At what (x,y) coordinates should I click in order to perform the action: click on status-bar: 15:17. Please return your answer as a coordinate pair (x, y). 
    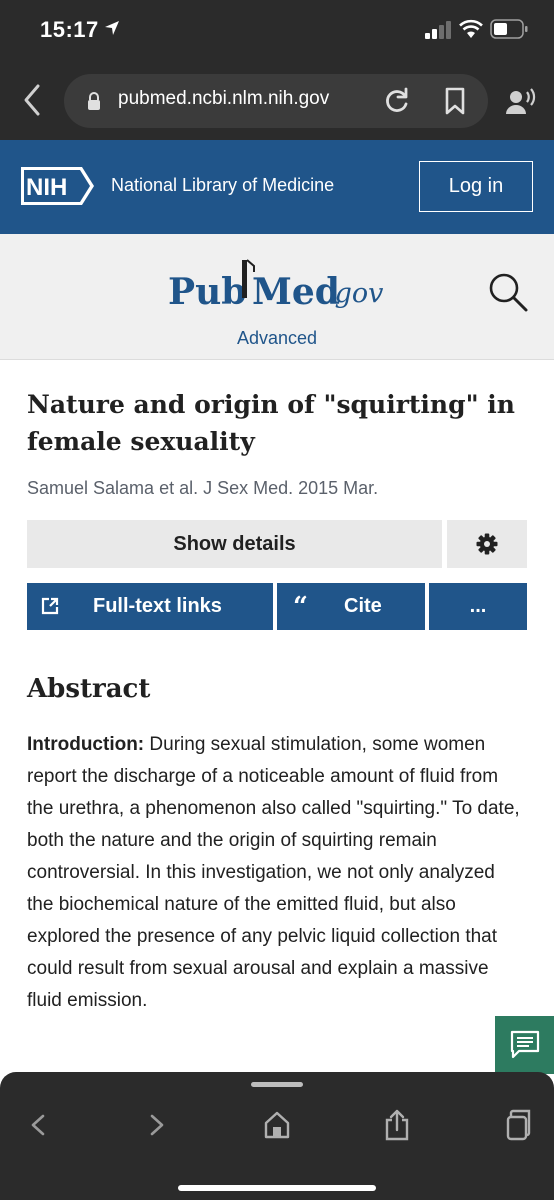
    Looking at the image, I should click on (277, 30).